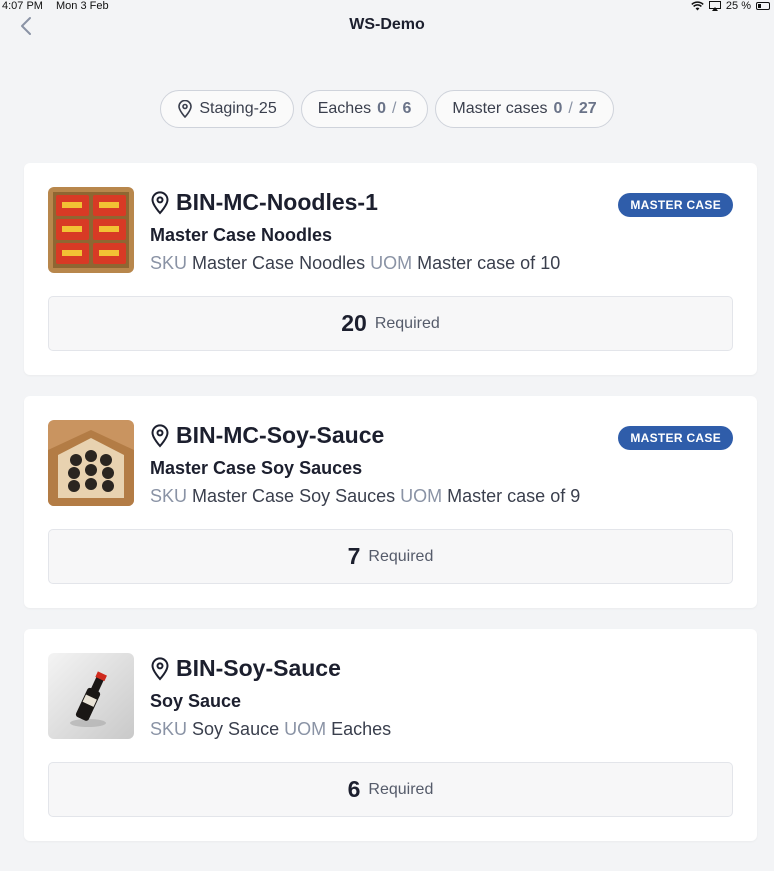 Image resolution: width=774 pixels, height=871 pixels. I want to click on sku-value: Master Case Noodles, so click(279, 263).